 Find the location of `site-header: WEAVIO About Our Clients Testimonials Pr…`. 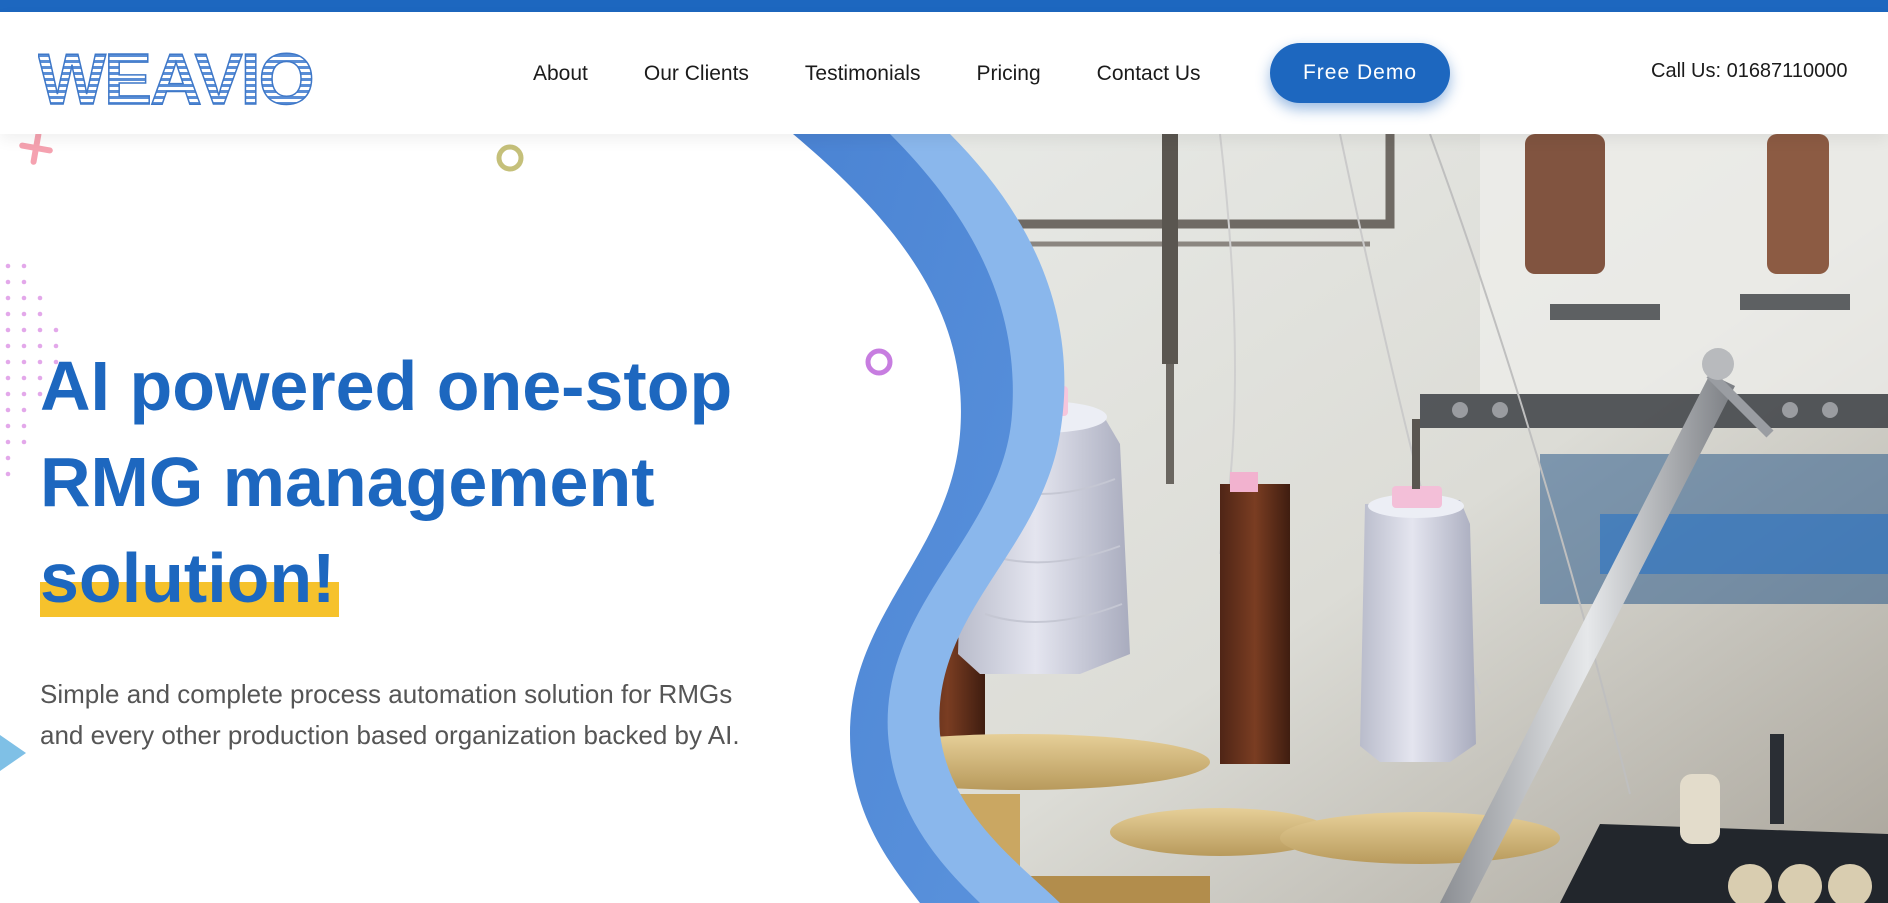

site-header: WEAVIO About Our Clients Testimonials Pr… is located at coordinates (944, 73).